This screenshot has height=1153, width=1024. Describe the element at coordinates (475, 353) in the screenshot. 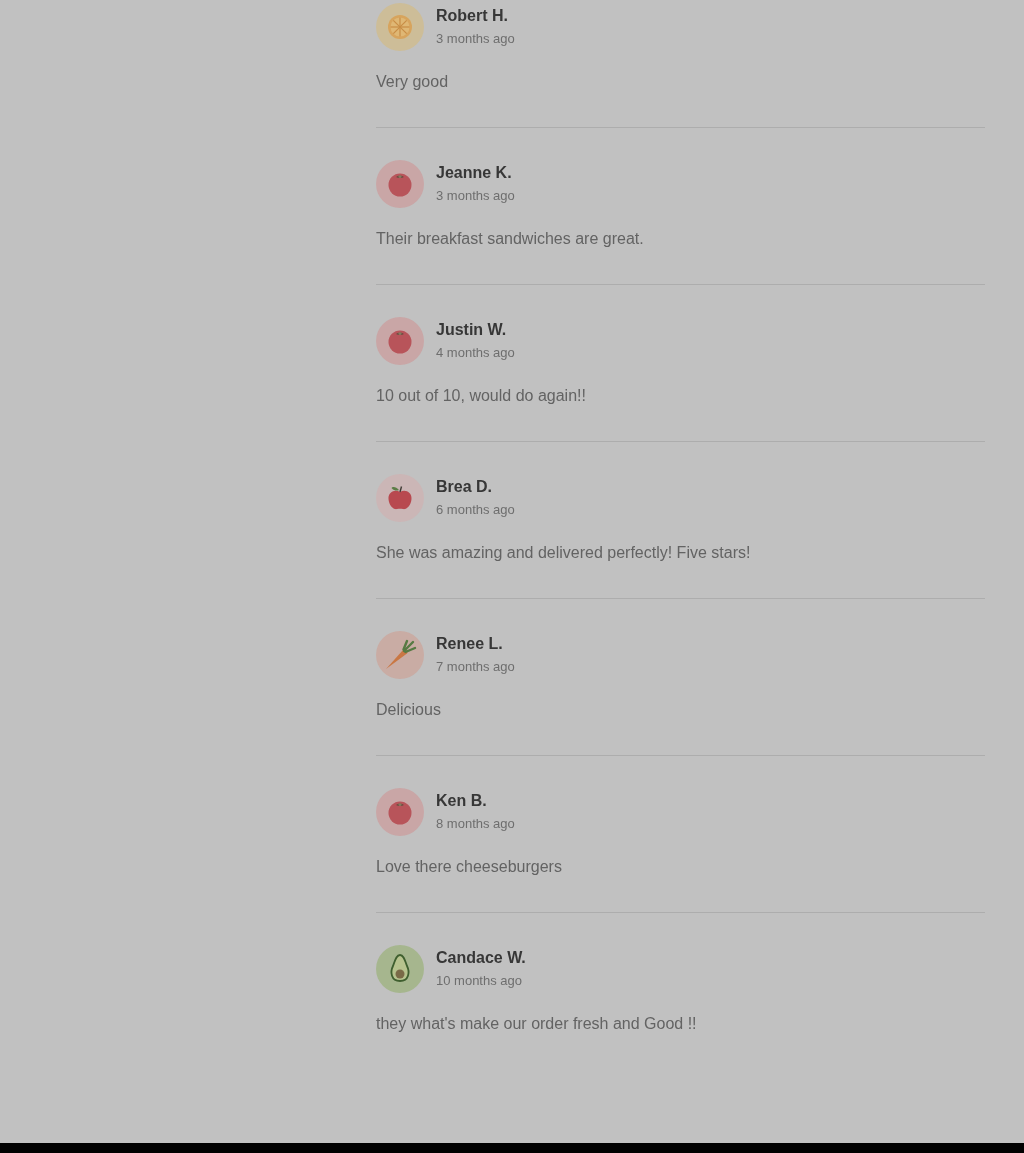

I see `review-time: 4 months ago` at that location.